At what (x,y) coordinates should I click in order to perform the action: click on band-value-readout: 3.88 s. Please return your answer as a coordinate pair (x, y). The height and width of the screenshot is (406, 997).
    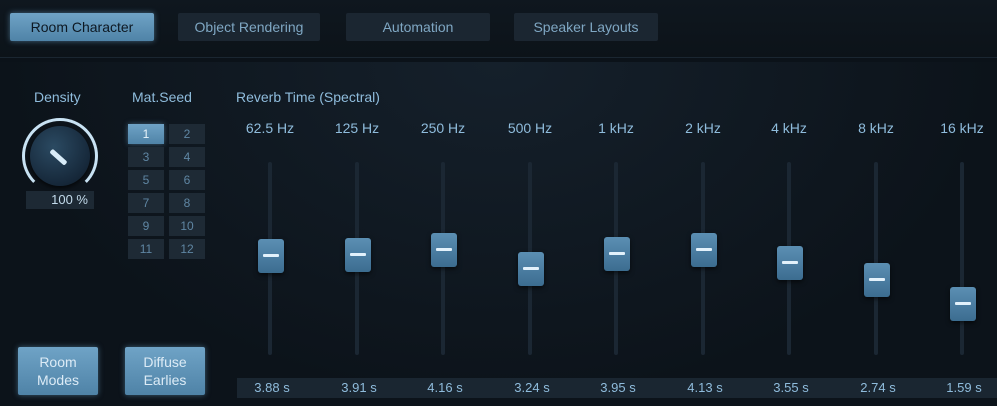
    Looking at the image, I should click on (272, 387).